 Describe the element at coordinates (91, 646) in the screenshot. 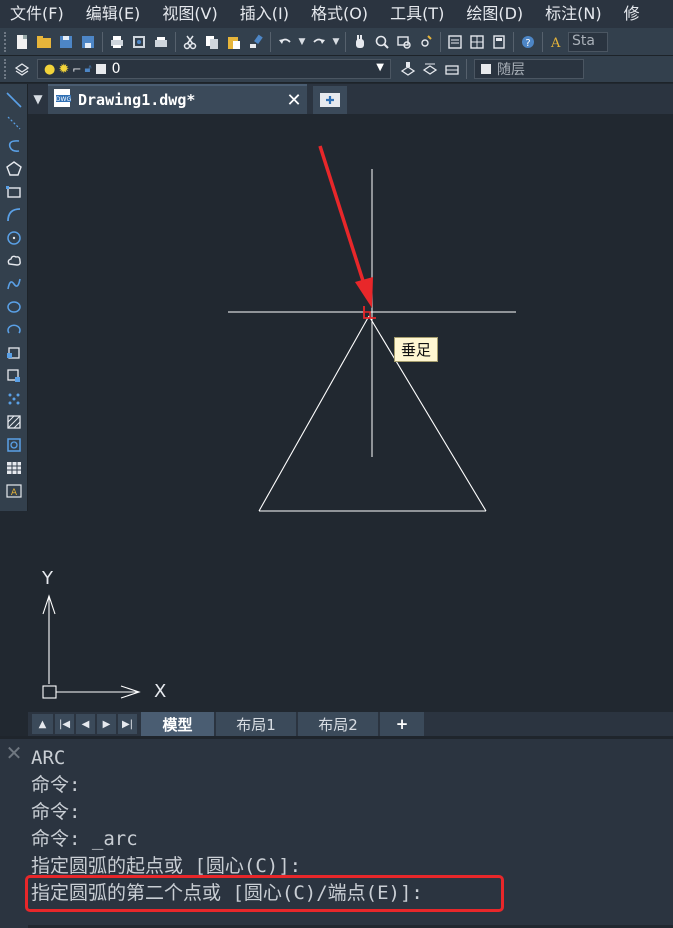

I see `ucs-icon` at that location.